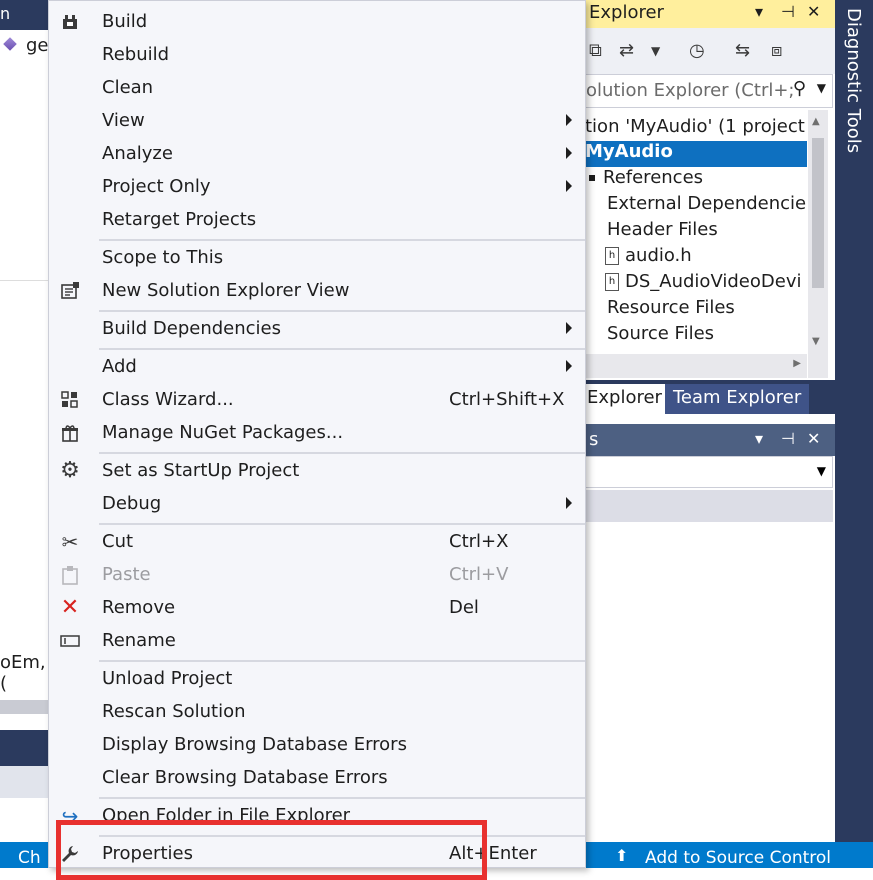  Describe the element at coordinates (479, 541) in the screenshot. I see `shortcut-label: Ctrl+X` at that location.